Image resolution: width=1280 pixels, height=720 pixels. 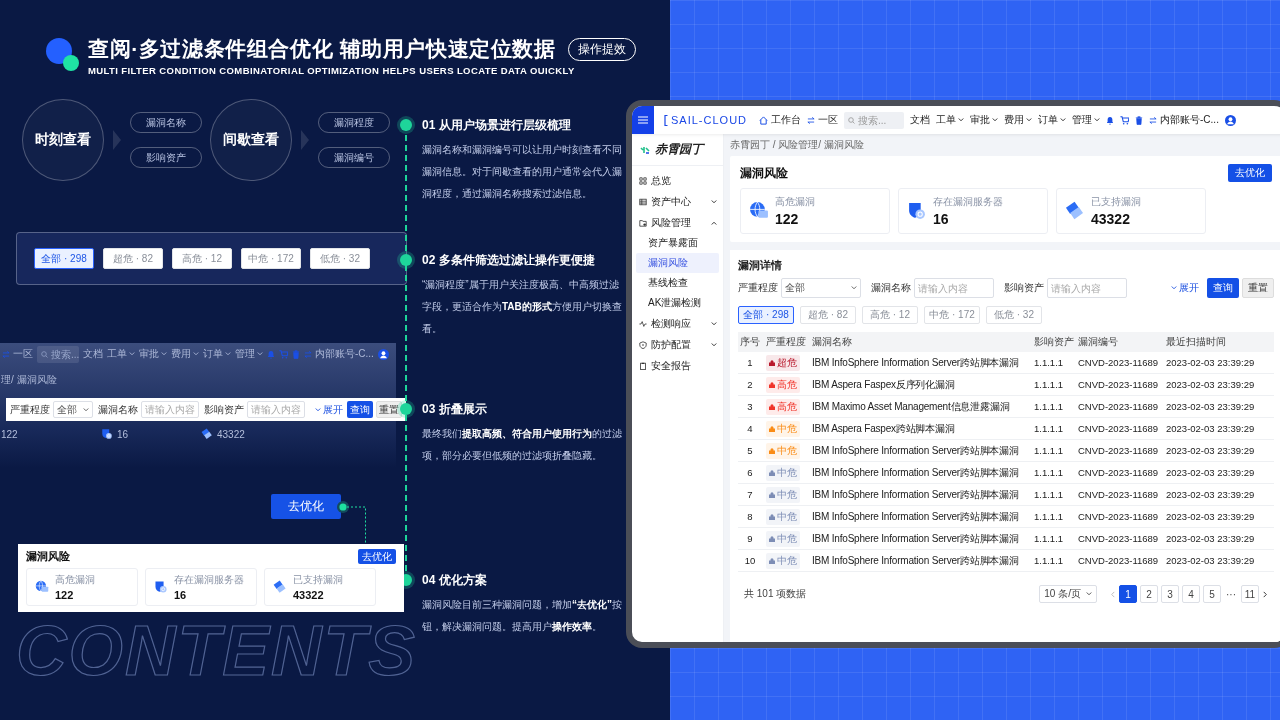 What do you see at coordinates (1110, 120) in the screenshot?
I see `bell-icon` at bounding box center [1110, 120].